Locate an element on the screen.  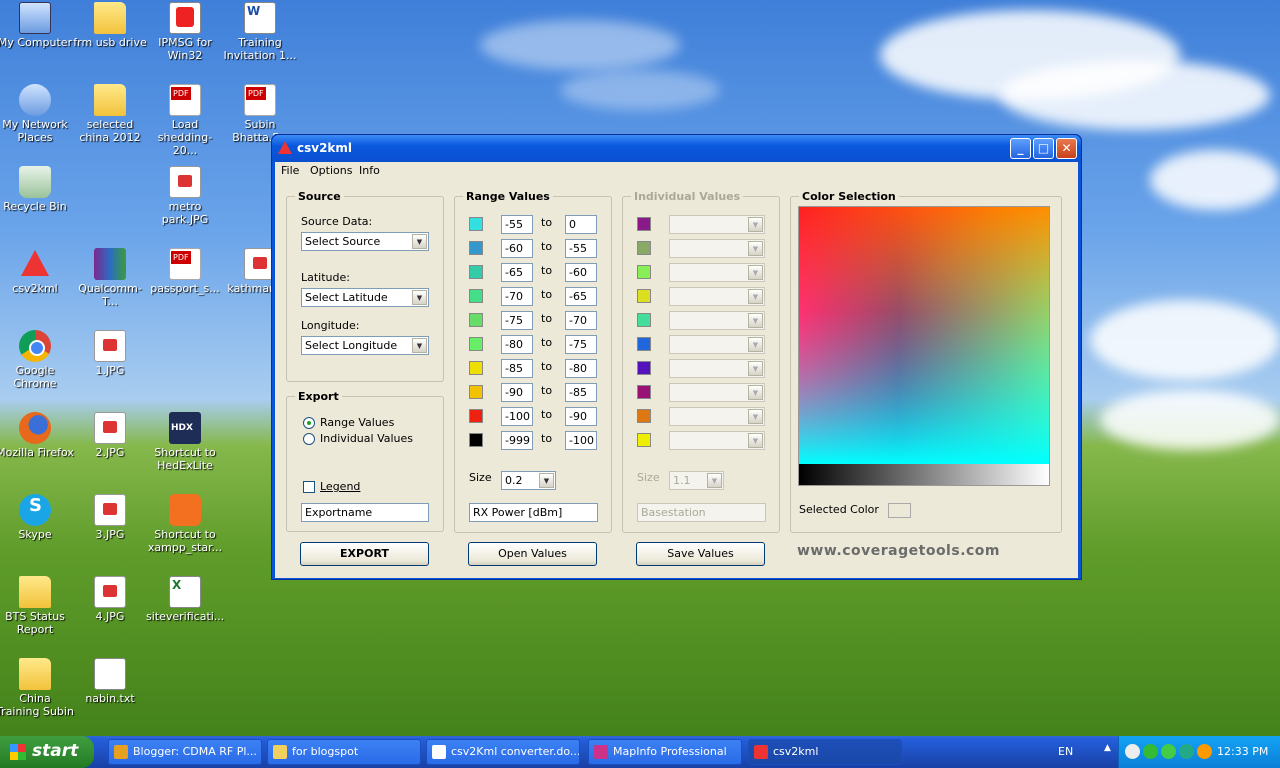
taskbar-task: for blogspot is located at coordinates (344, 752).